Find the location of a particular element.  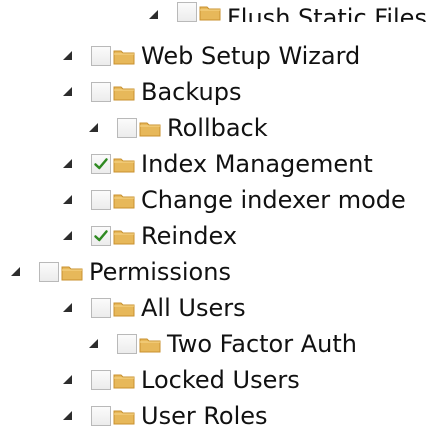

tree-item-change-indexer-mode: Change indexer mode is located at coordinates (233, 200).